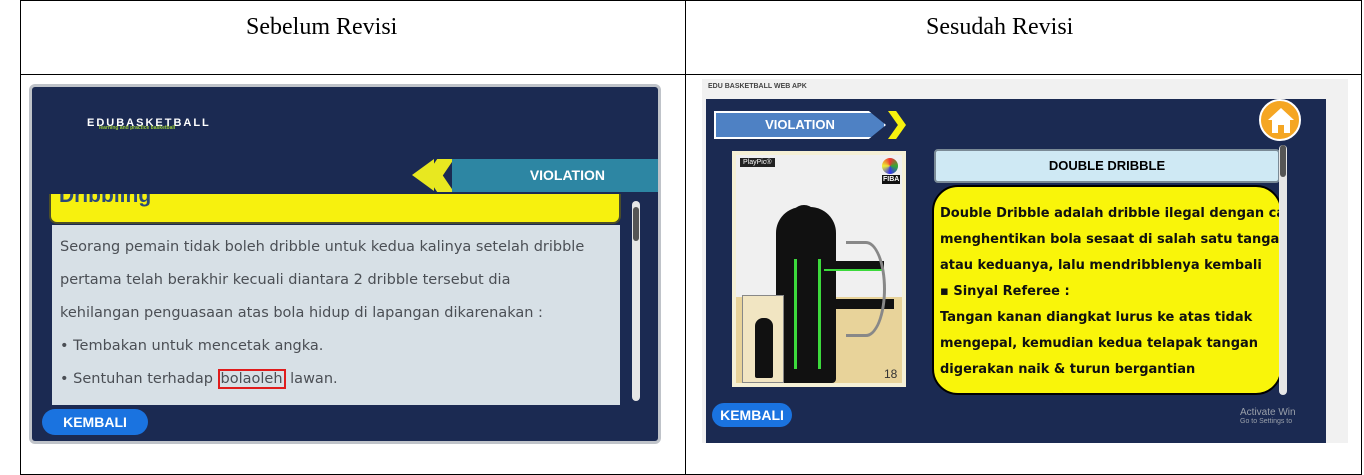  Describe the element at coordinates (897, 125) in the screenshot. I see `chevron-right-icon` at that location.